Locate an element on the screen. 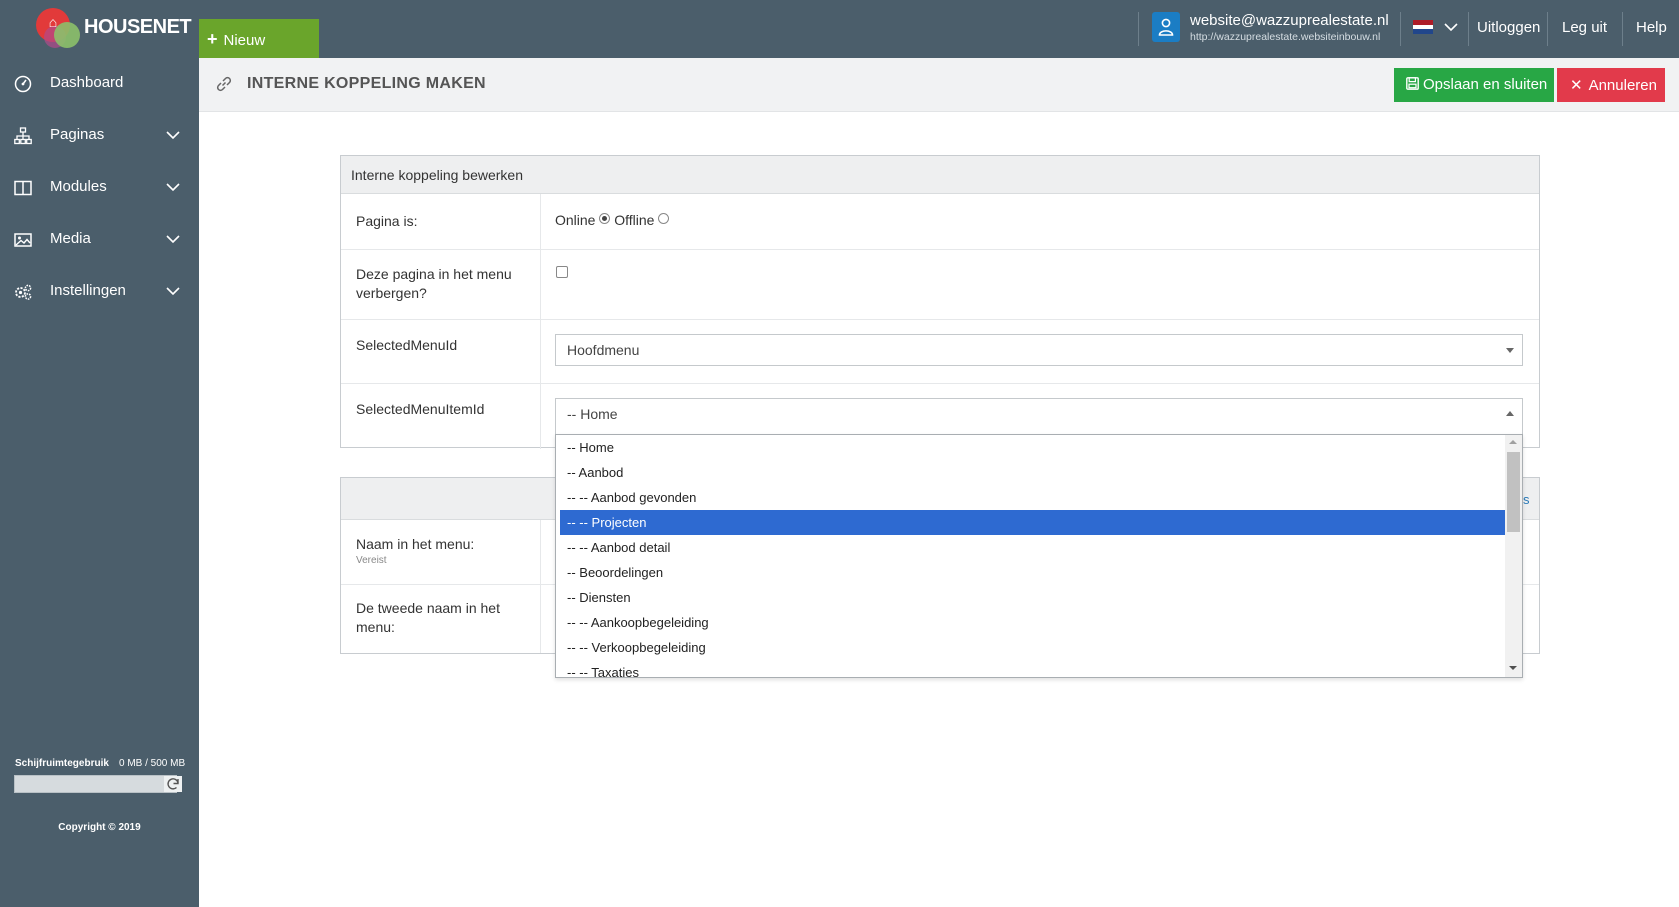 This screenshot has height=907, width=1679. page-status-row: Pagina is: Online Offline is located at coordinates (940, 222).